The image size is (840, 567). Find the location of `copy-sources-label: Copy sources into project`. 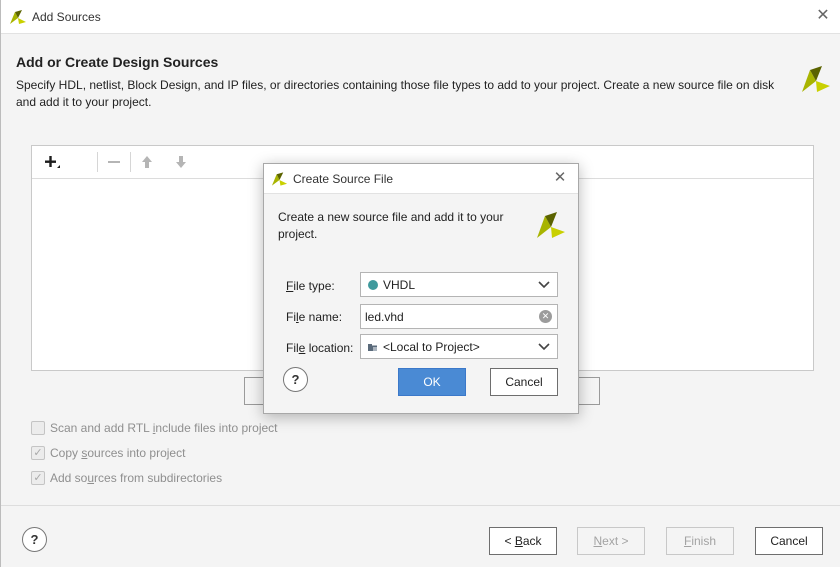

copy-sources-label: Copy sources into project is located at coordinates (118, 453).